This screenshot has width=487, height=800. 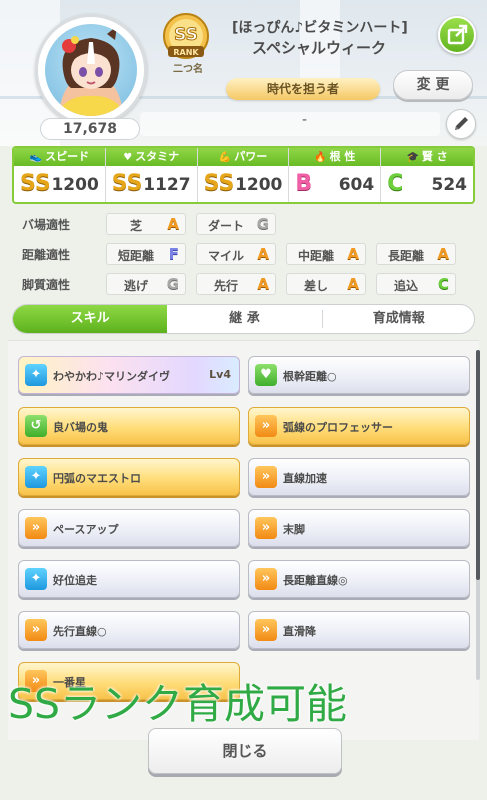 I want to click on character-avatar-icon, so click(x=91, y=71).